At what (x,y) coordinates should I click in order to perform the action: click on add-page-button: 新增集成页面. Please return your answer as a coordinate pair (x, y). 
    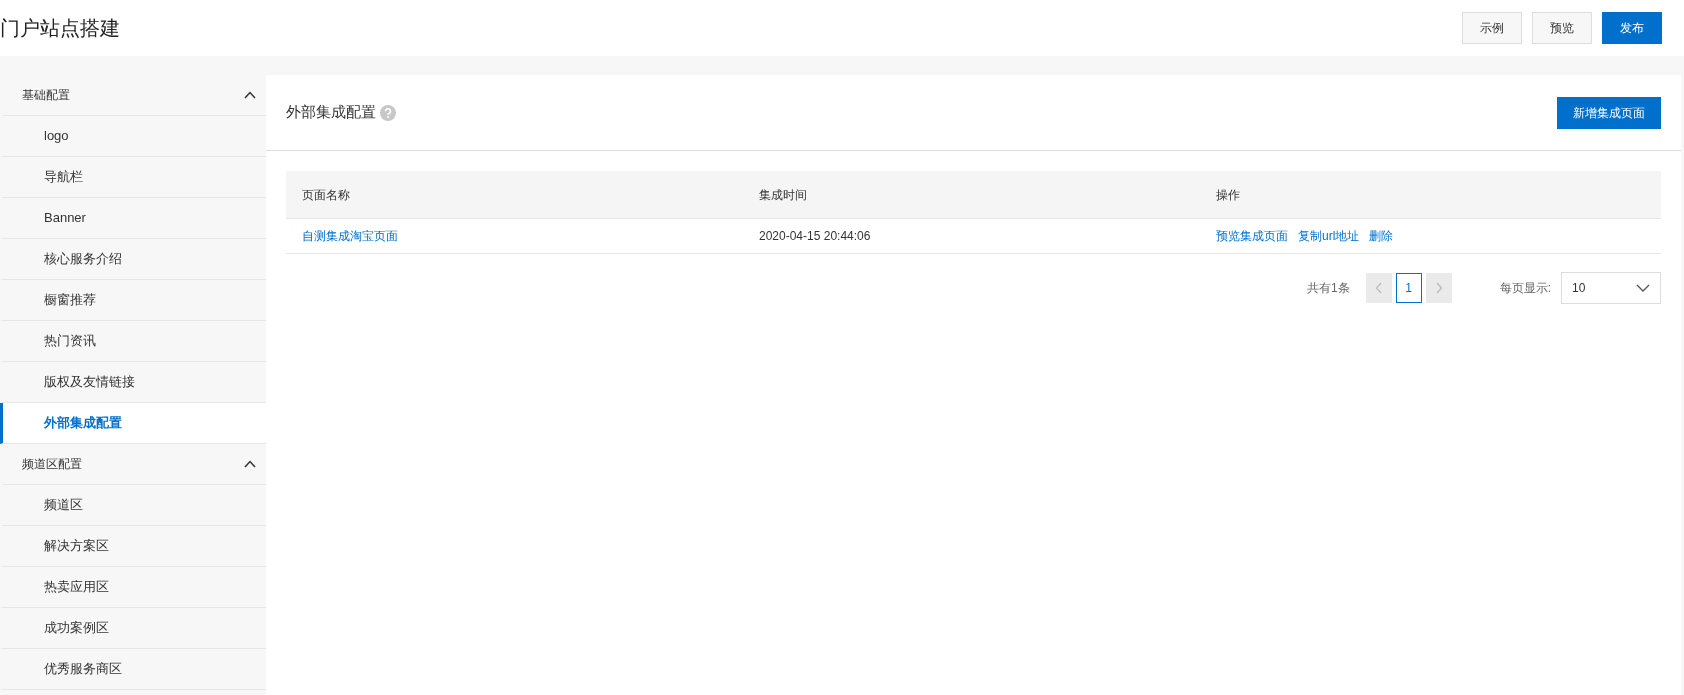
    Looking at the image, I should click on (1609, 112).